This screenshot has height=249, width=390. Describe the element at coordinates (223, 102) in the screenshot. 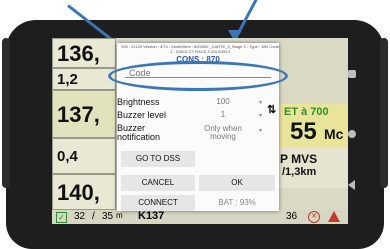

I see `brightness-value: 100` at that location.